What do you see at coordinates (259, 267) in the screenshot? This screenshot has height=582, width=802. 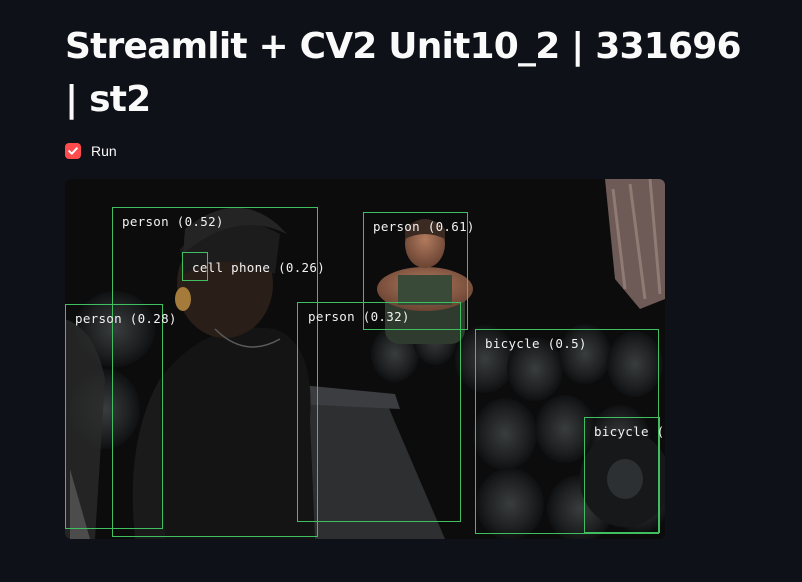 I see `detection-label: cell phone (0.26)` at bounding box center [259, 267].